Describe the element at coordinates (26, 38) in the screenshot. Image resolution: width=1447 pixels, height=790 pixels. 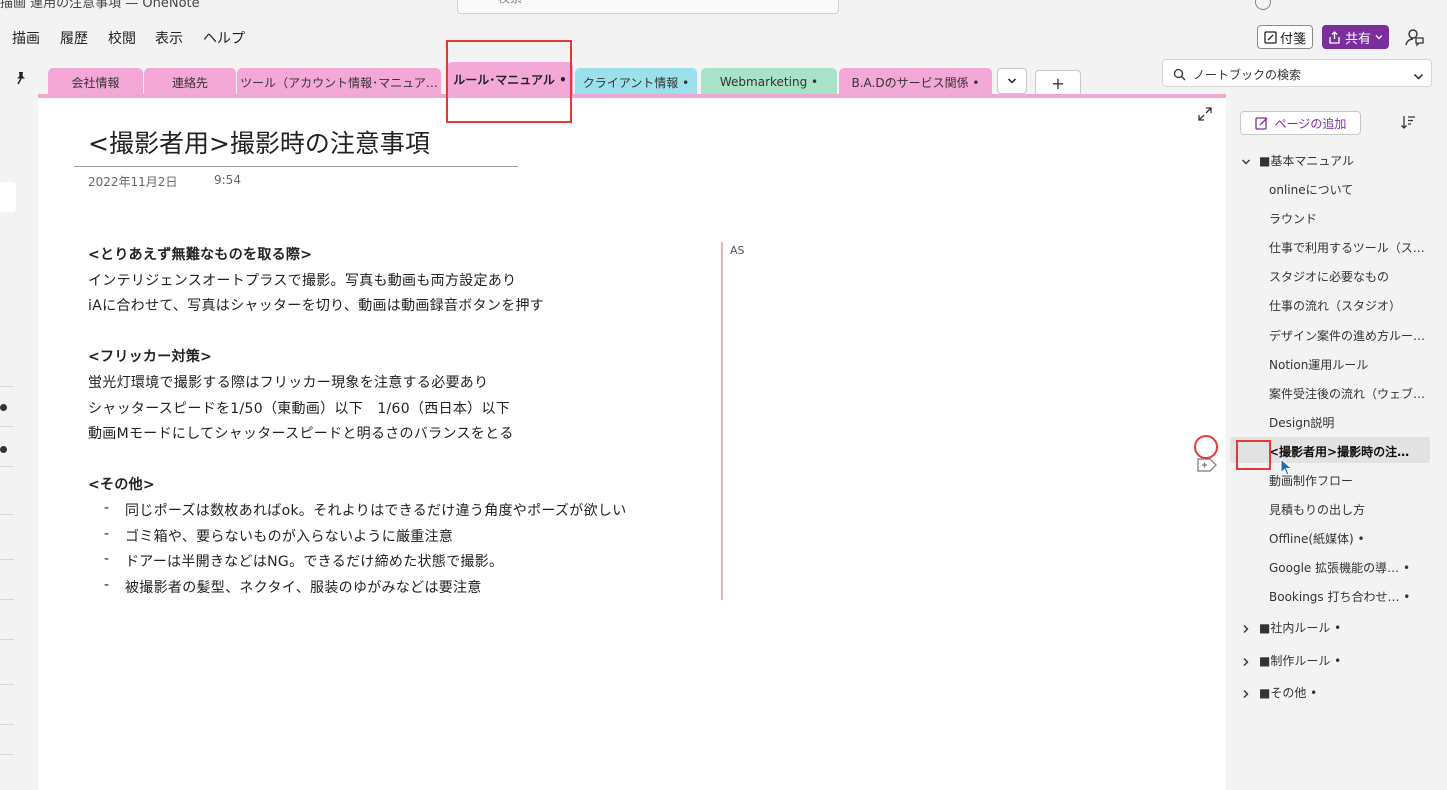
I see `menu-draw: 描画` at that location.